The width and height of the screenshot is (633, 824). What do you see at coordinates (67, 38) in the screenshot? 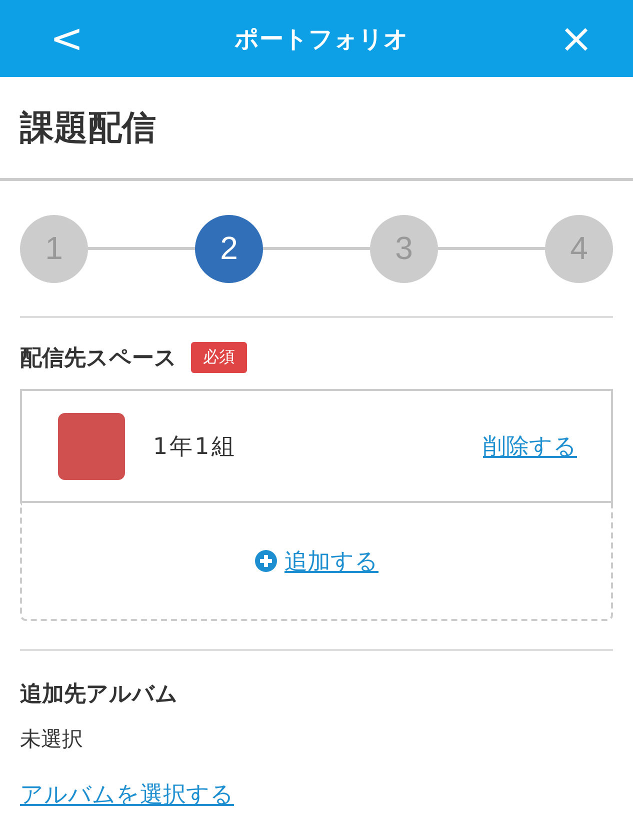
I see `back-button: <` at bounding box center [67, 38].